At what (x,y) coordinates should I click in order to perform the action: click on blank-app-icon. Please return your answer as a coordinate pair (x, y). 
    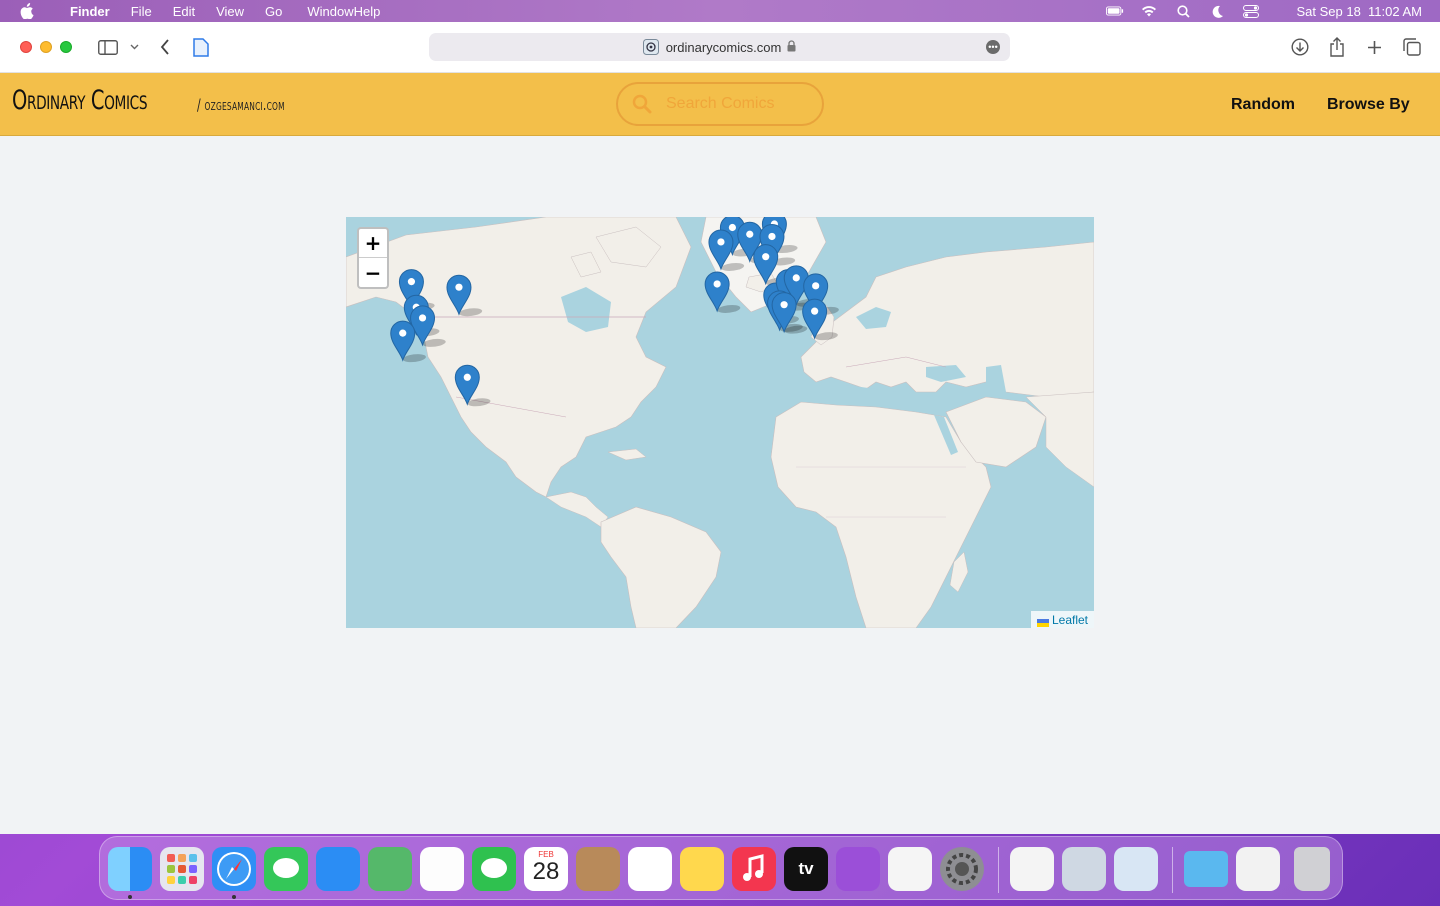
    Looking at the image, I should click on (1136, 869).